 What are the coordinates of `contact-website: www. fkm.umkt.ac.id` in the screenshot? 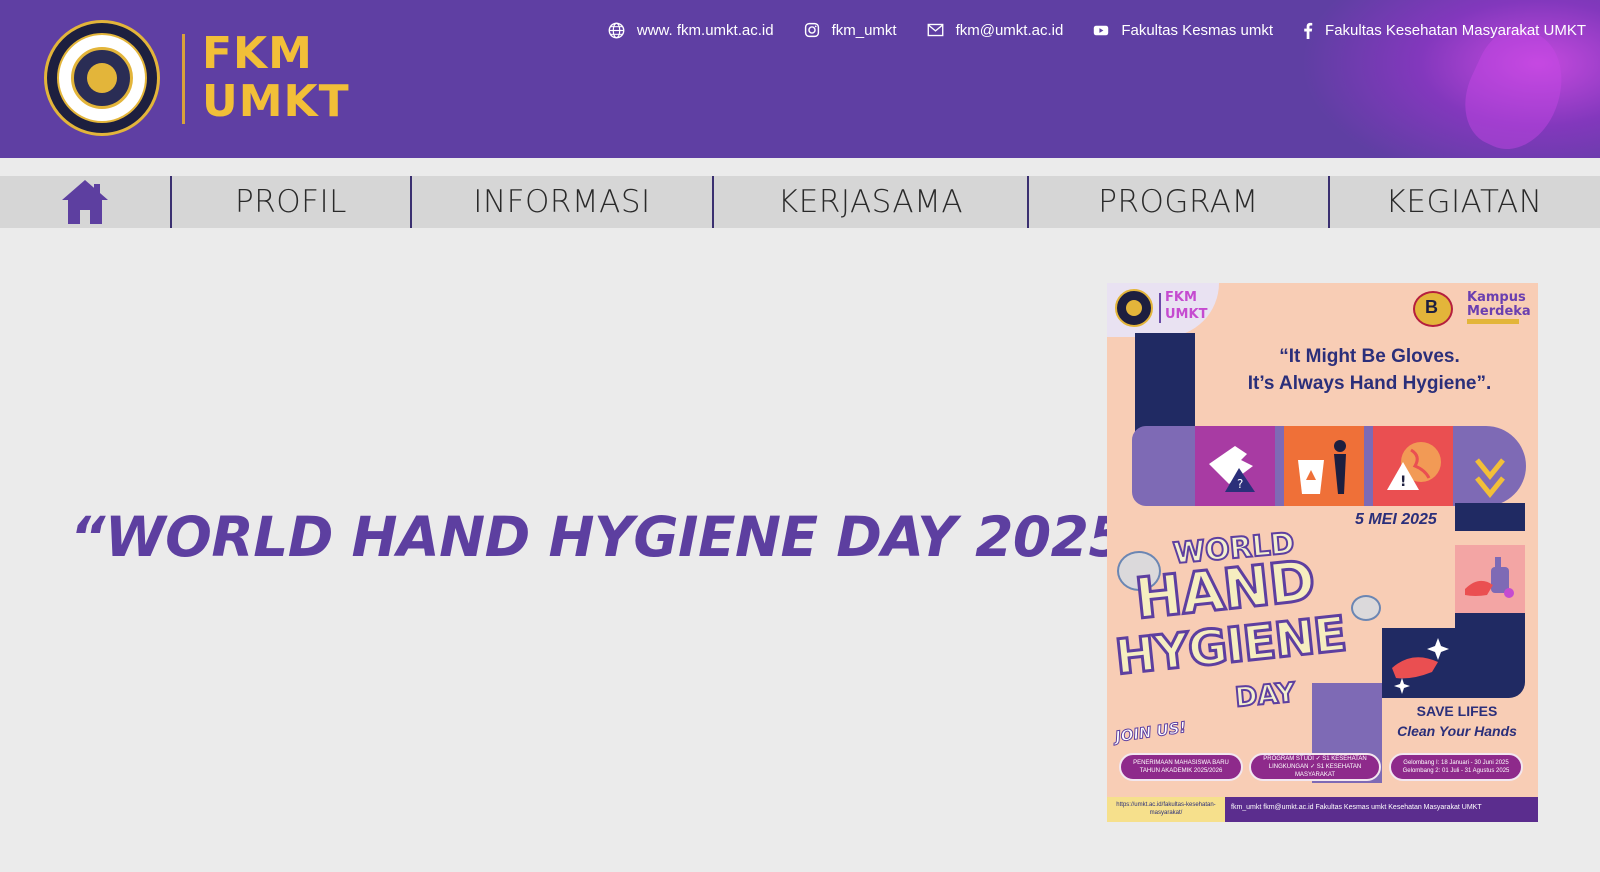 It's located at (691, 30).